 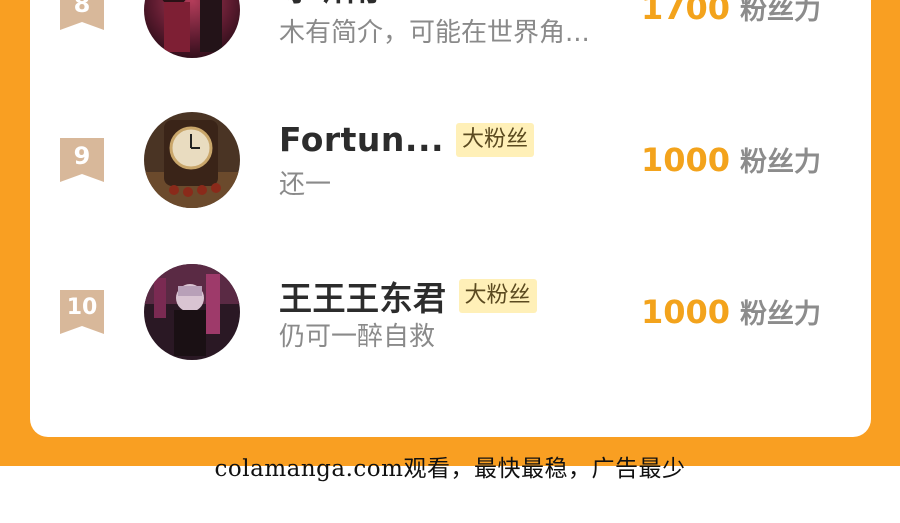 I want to click on fan-power-value: 1700, so click(x=685, y=13).